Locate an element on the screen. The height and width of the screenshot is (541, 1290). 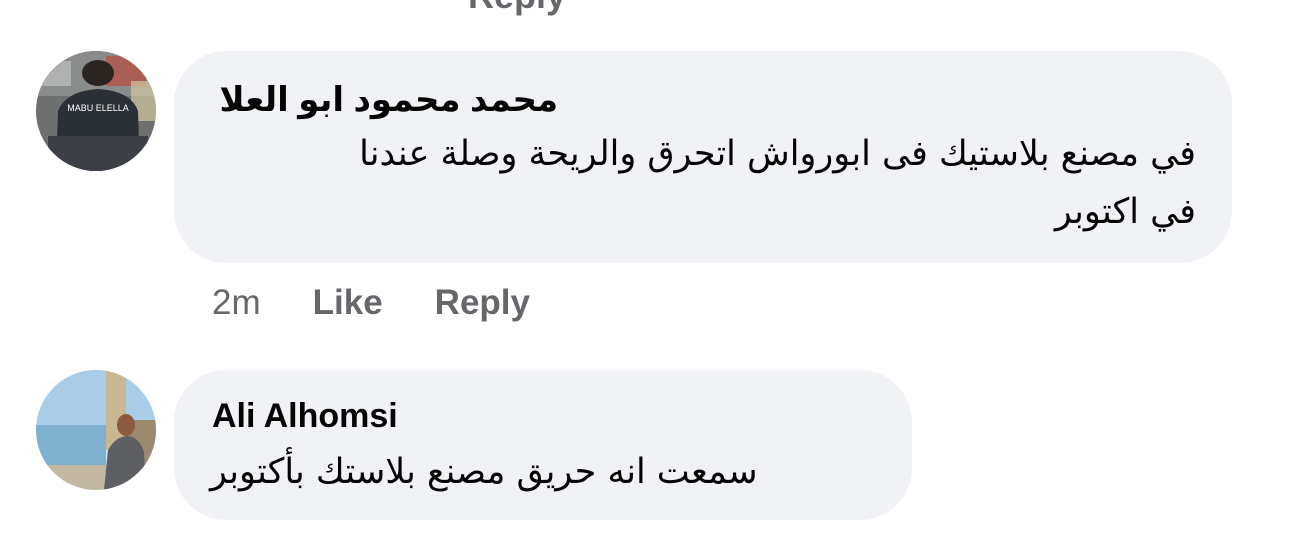
comment-actions: 2m Like Reply is located at coordinates (371, 303).